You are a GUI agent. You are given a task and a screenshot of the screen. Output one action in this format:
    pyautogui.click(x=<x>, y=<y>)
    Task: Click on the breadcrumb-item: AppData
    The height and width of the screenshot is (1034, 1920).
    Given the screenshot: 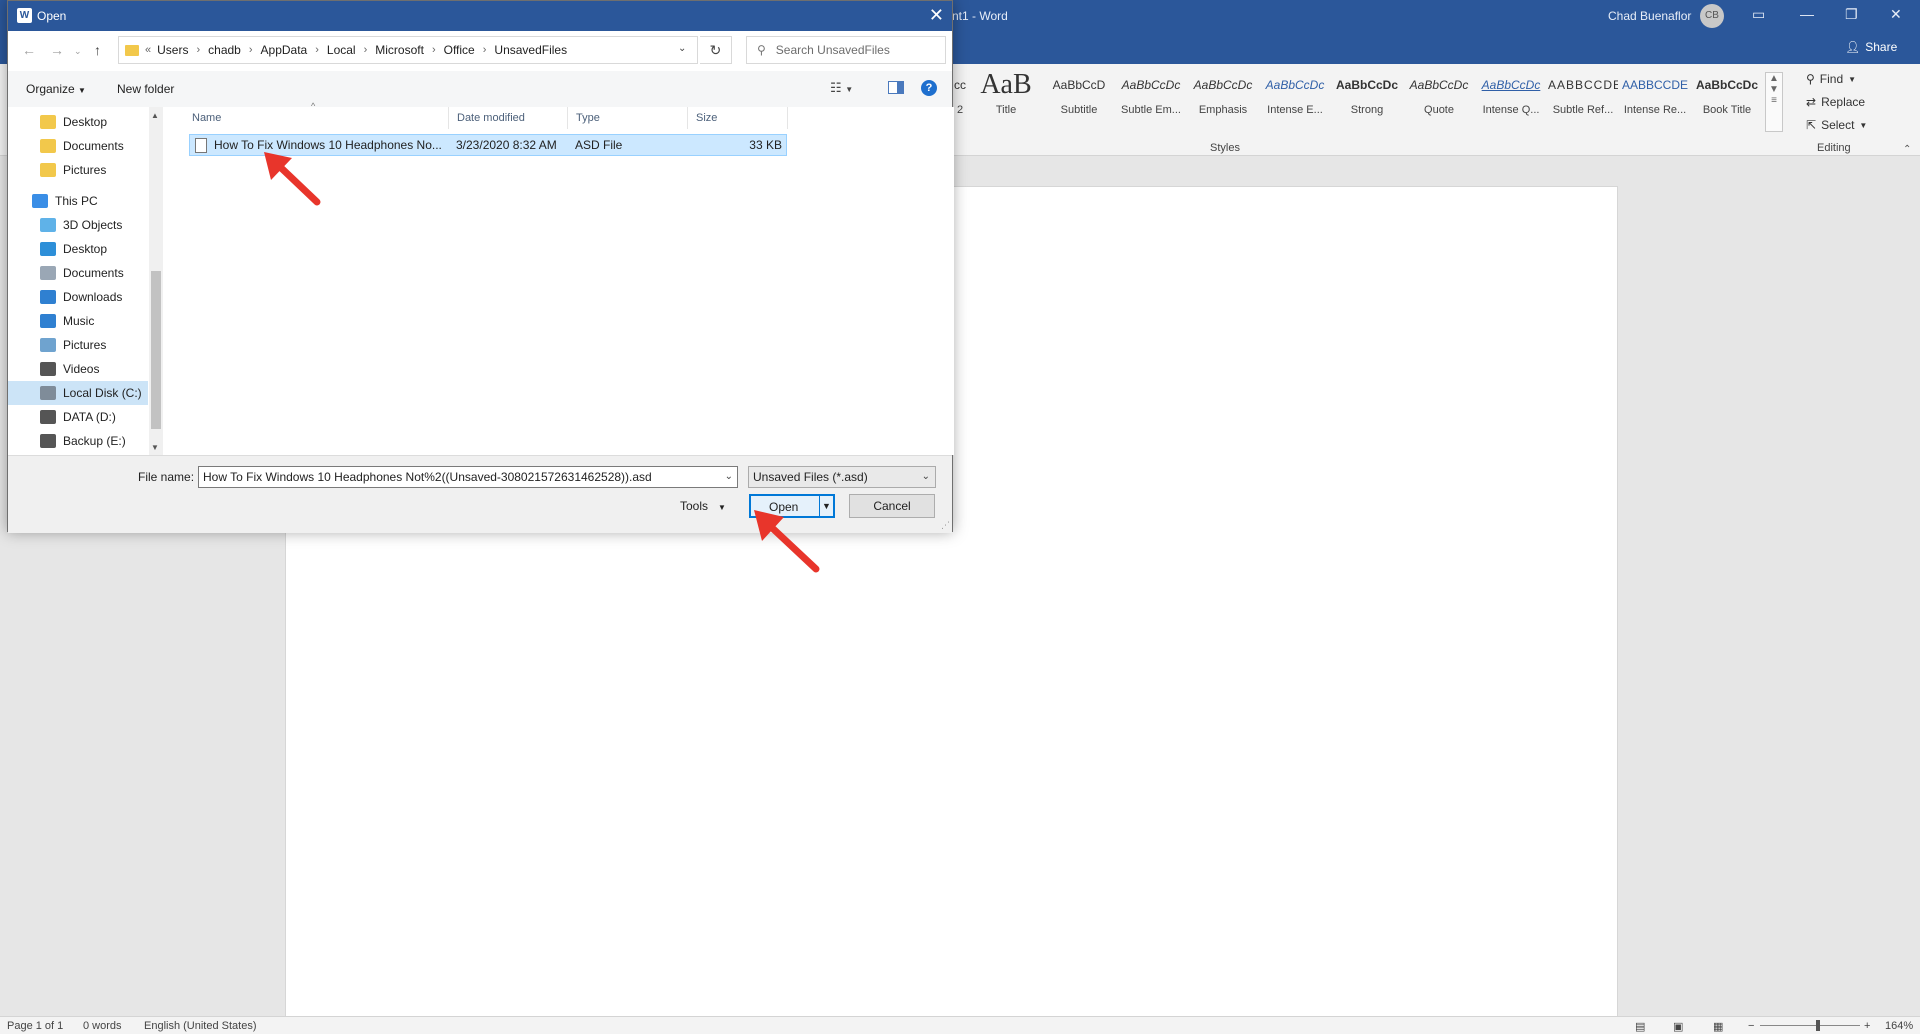 What is the action you would take?
    pyautogui.click(x=284, y=50)
    